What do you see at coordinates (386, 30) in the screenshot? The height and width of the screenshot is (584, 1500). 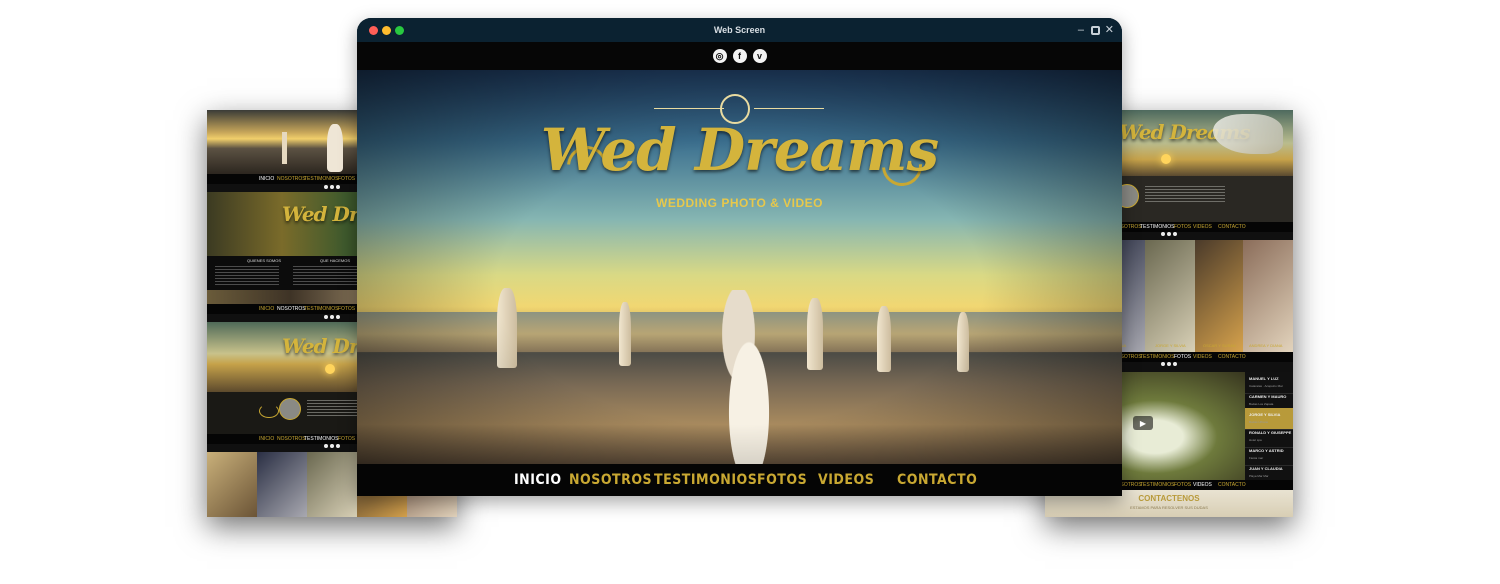 I see `minimize-dot-icon` at bounding box center [386, 30].